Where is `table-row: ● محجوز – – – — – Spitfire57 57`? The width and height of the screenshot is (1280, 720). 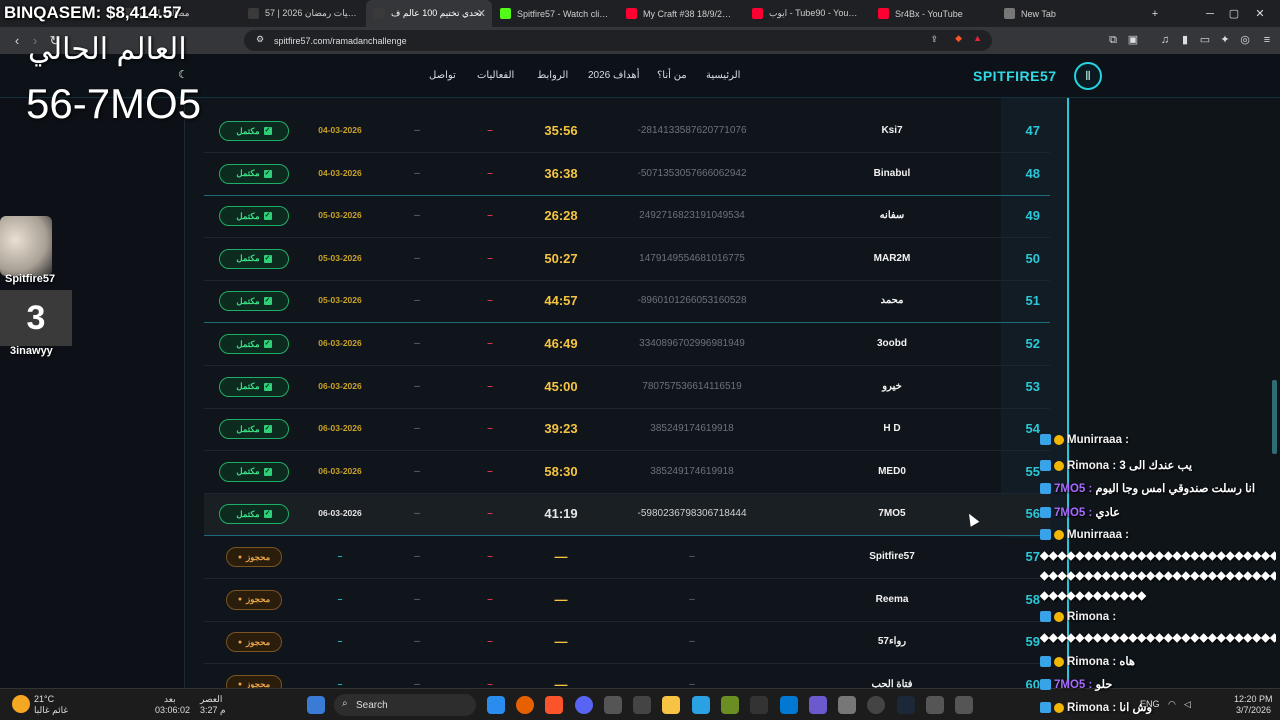
table-row: ● محجوز – – – — – Spitfire57 57 is located at coordinates (627, 558).